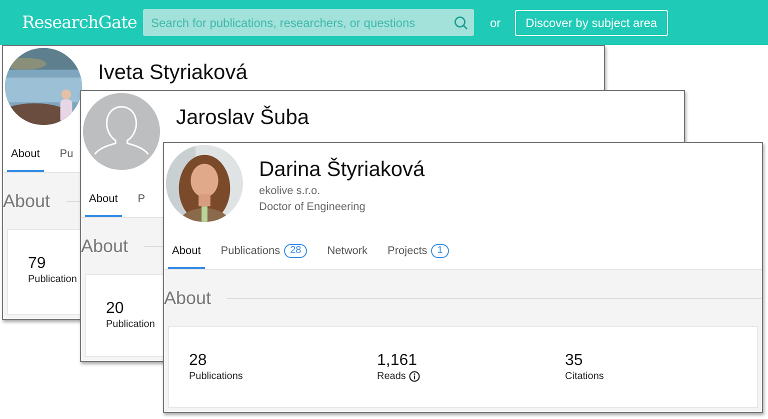 The width and height of the screenshot is (768, 419). What do you see at coordinates (296, 251) in the screenshot?
I see `count-badge: 28` at bounding box center [296, 251].